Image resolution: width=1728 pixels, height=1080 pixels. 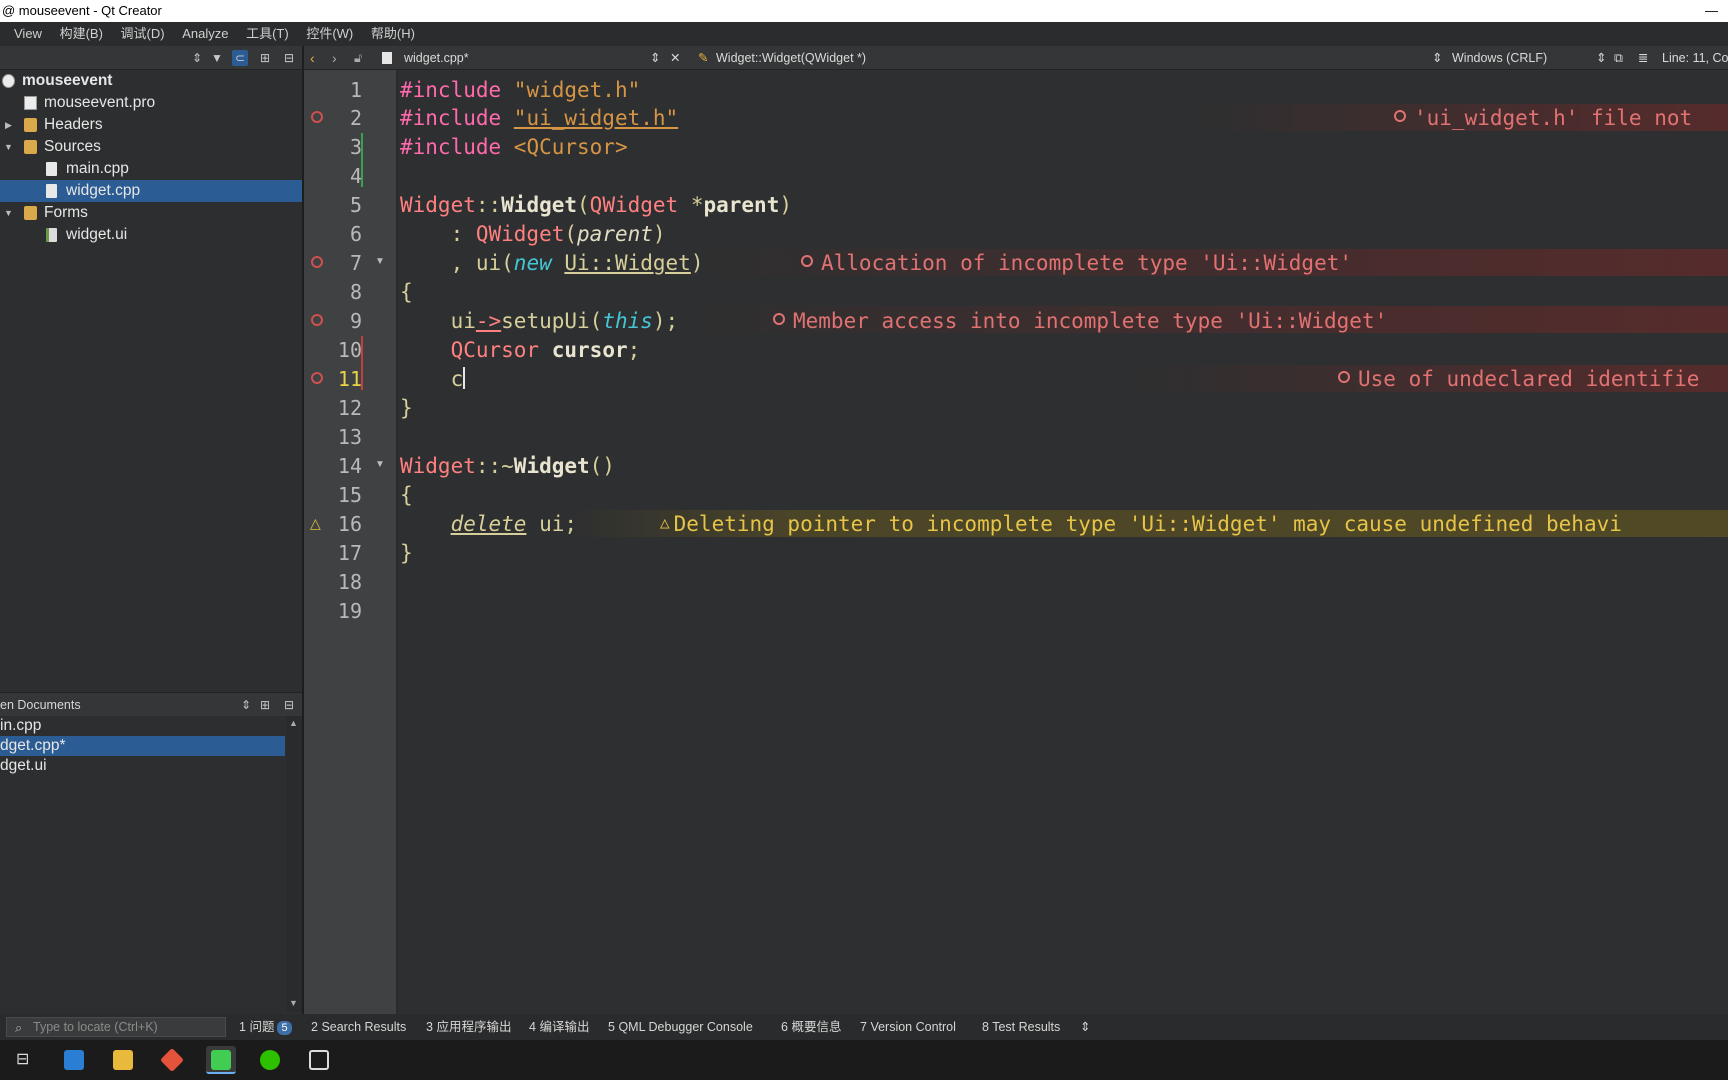 I want to click on form-file-icon, so click(x=51, y=235).